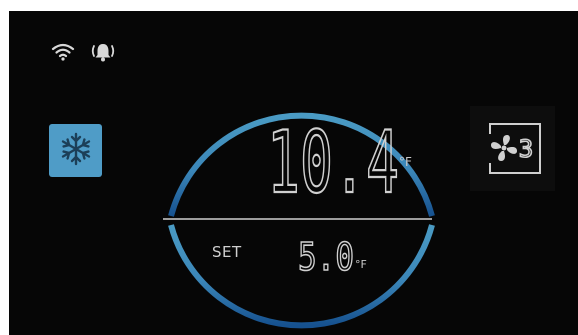  I want to click on set-temperature: 5.0, so click(328, 254).